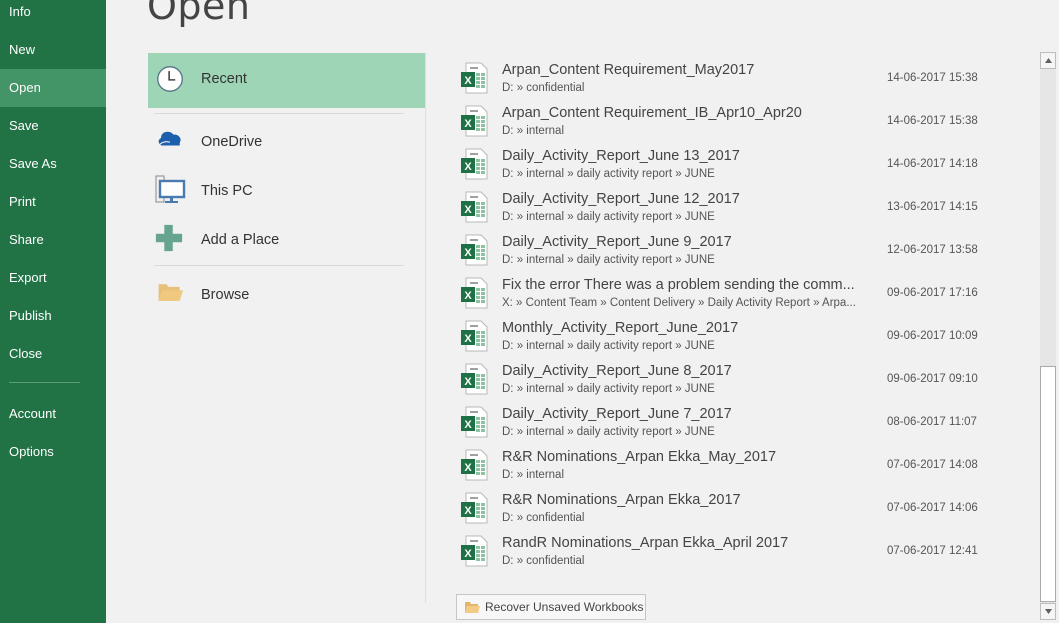 The image size is (1059, 623). I want to click on place-label: Recent, so click(224, 79).